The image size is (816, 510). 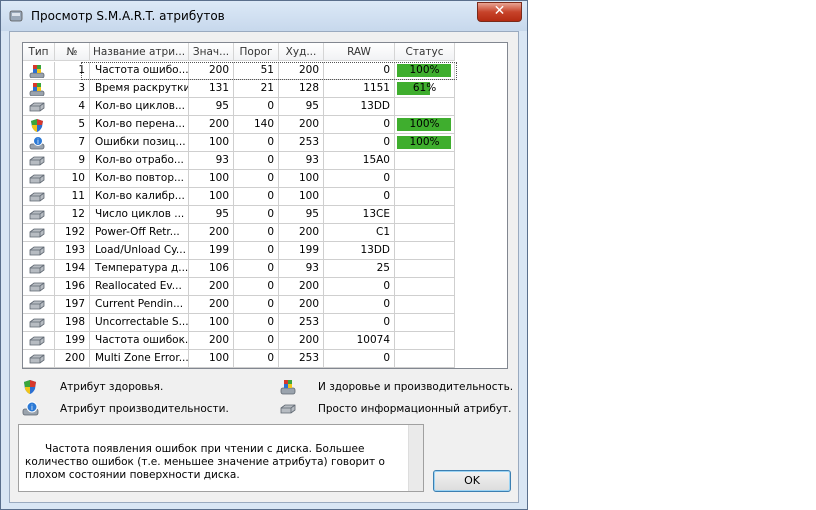 What do you see at coordinates (240, 251) in the screenshot?
I see `table-row: 193 Load/Unload Cy... 199 0 199 13DD` at bounding box center [240, 251].